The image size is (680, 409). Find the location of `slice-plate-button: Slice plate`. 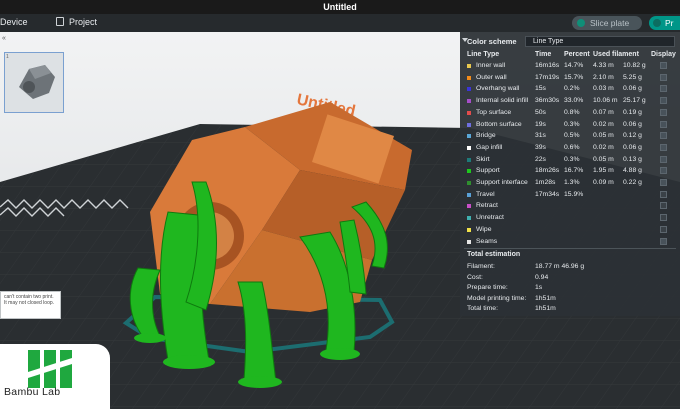

slice-plate-button: Slice plate is located at coordinates (607, 23).